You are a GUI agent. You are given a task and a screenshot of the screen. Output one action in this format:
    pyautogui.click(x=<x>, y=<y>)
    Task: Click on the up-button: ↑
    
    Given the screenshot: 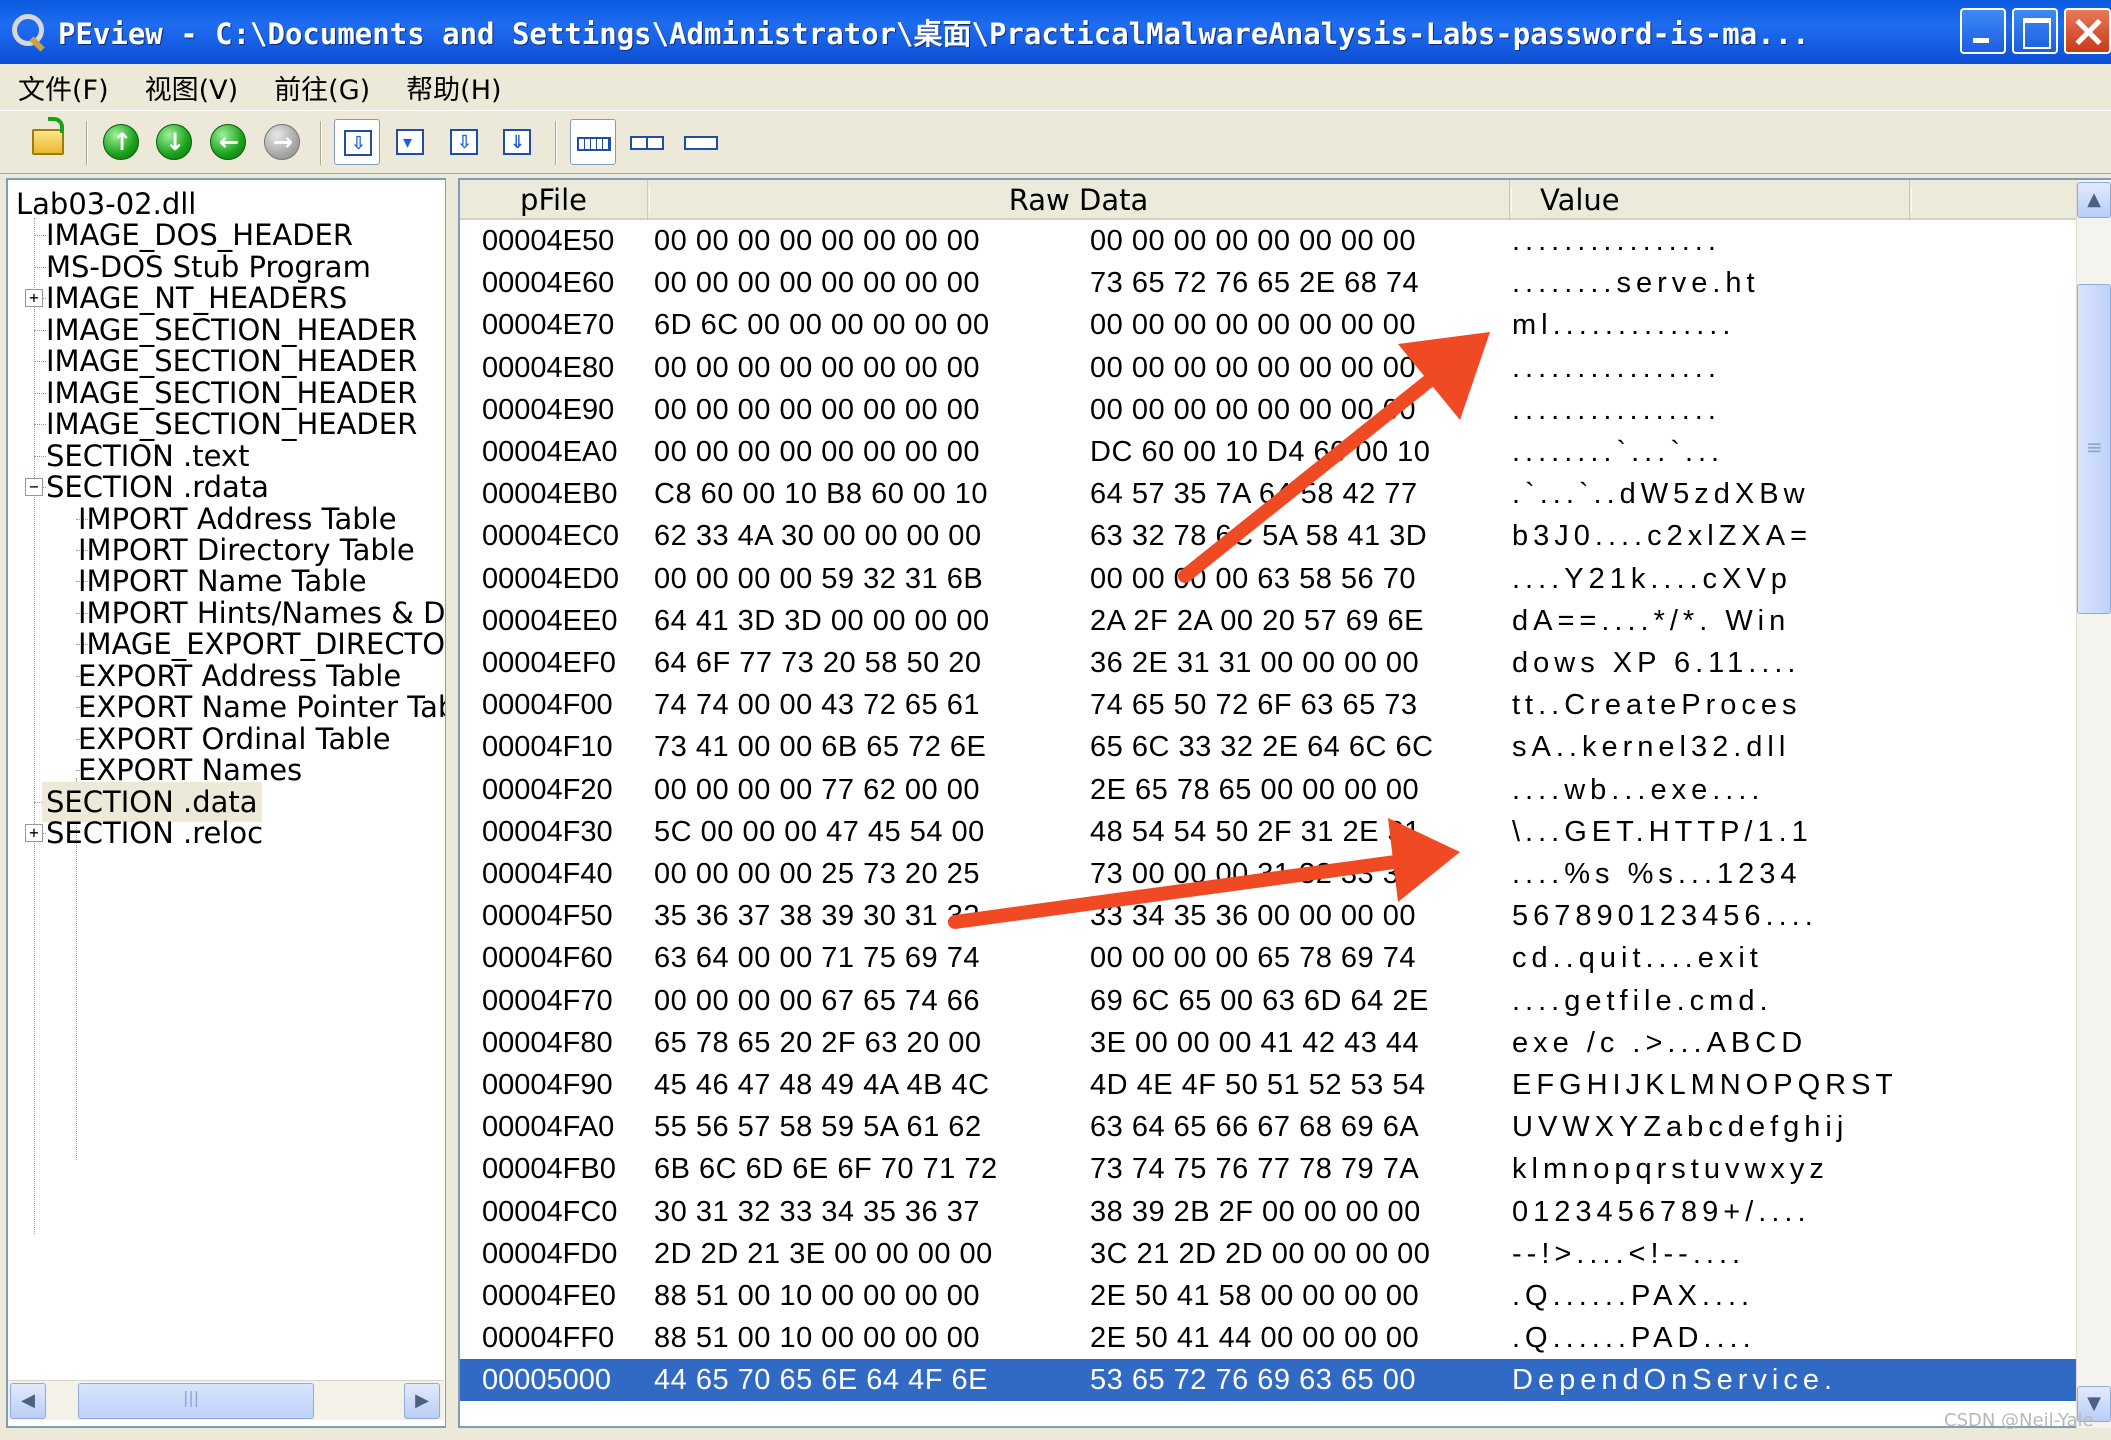 What is the action you would take?
    pyautogui.click(x=121, y=142)
    